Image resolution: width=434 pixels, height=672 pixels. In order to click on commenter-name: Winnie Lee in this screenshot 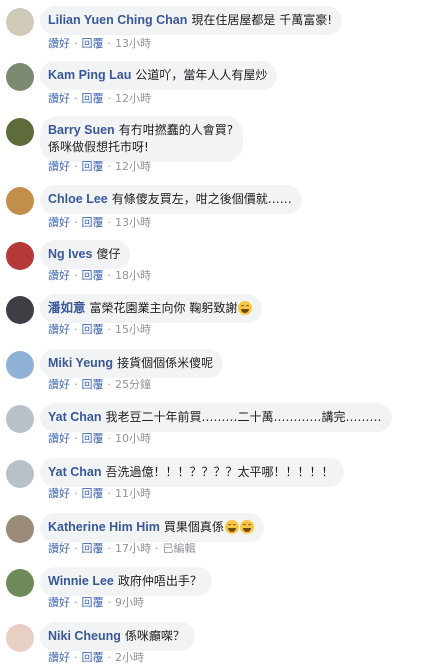, I will do `click(81, 581)`.